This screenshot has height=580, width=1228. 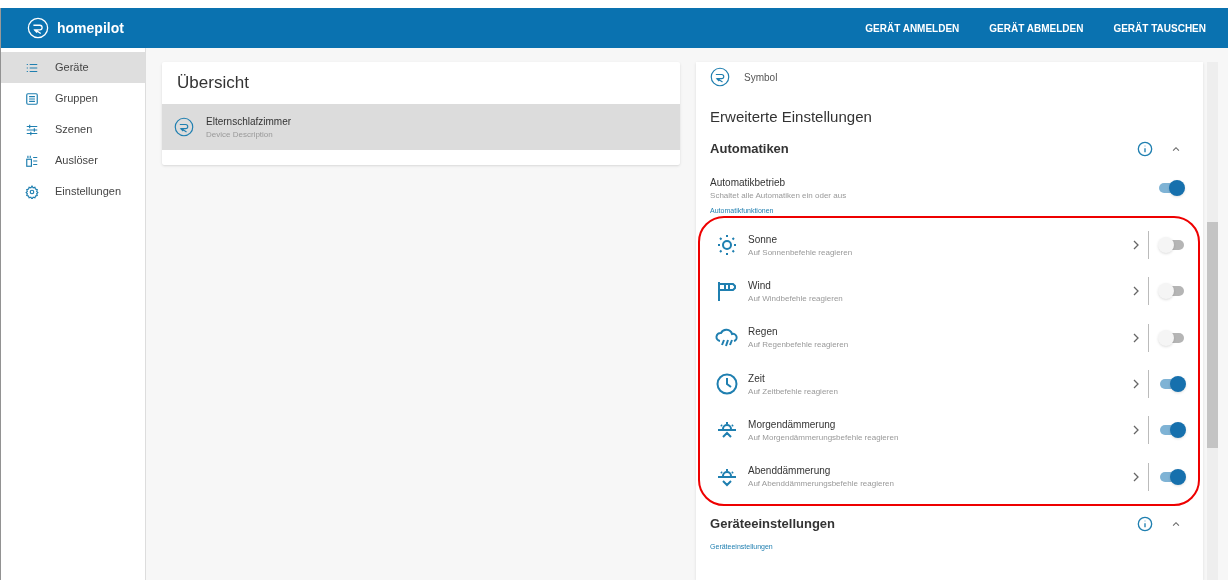 What do you see at coordinates (793, 391) in the screenshot?
I see `function-description: Auf Zeitbefehle reagieren` at bounding box center [793, 391].